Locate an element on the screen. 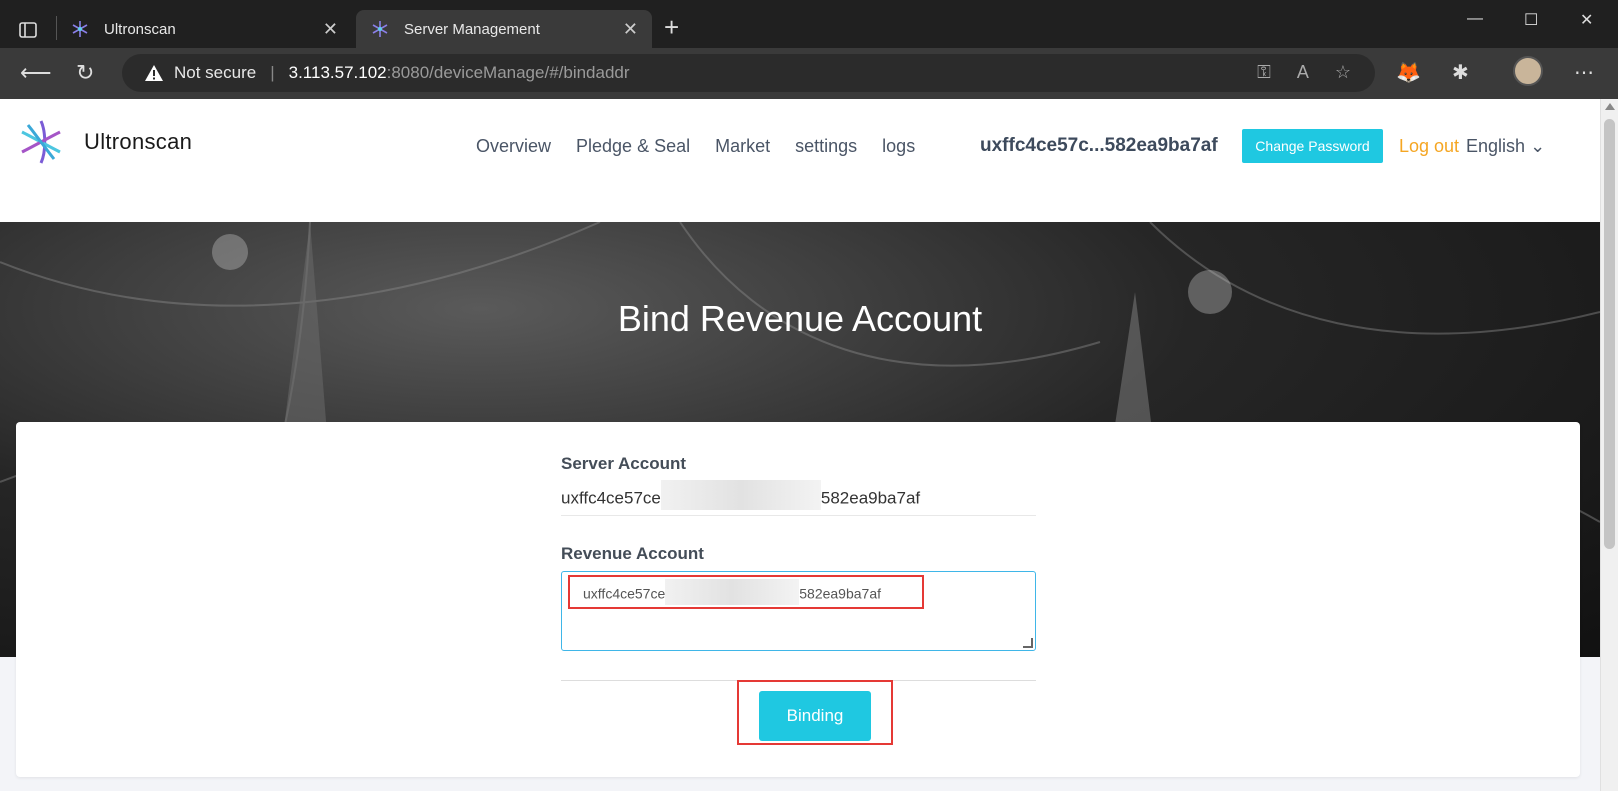  language-selector: English ⌄ is located at coordinates (1505, 146).